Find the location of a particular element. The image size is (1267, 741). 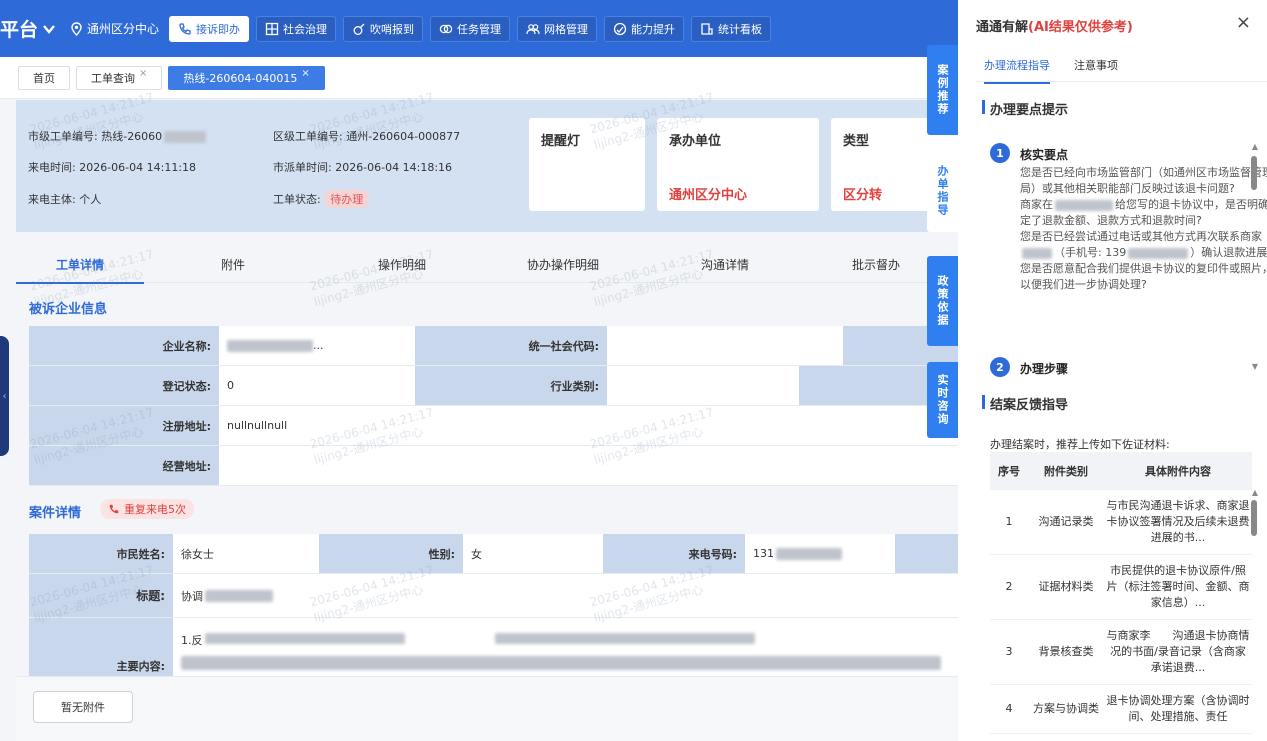

page-tab-strip: 首页 工单查询 × 热线-260604-040015 × is located at coordinates (479, 78).